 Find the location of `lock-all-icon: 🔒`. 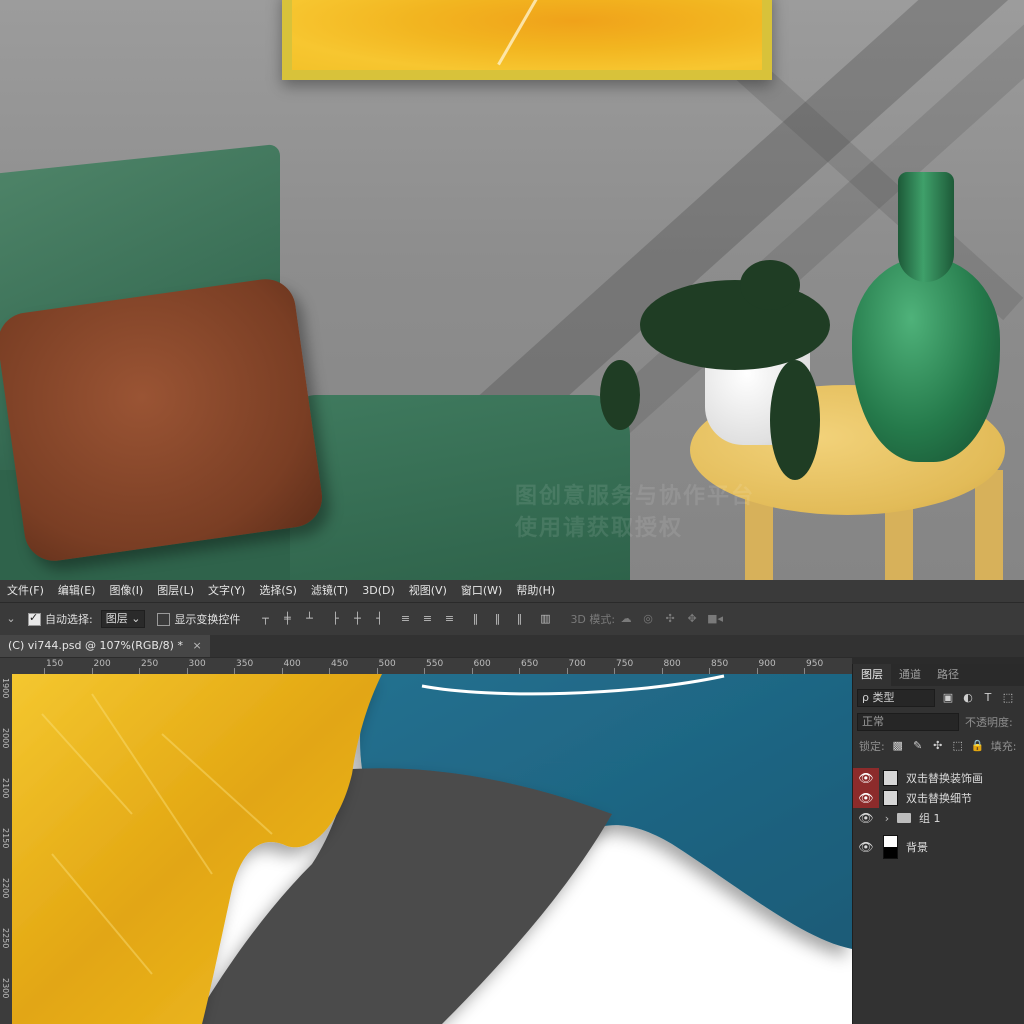

lock-all-icon: 🔒 is located at coordinates (978, 746).